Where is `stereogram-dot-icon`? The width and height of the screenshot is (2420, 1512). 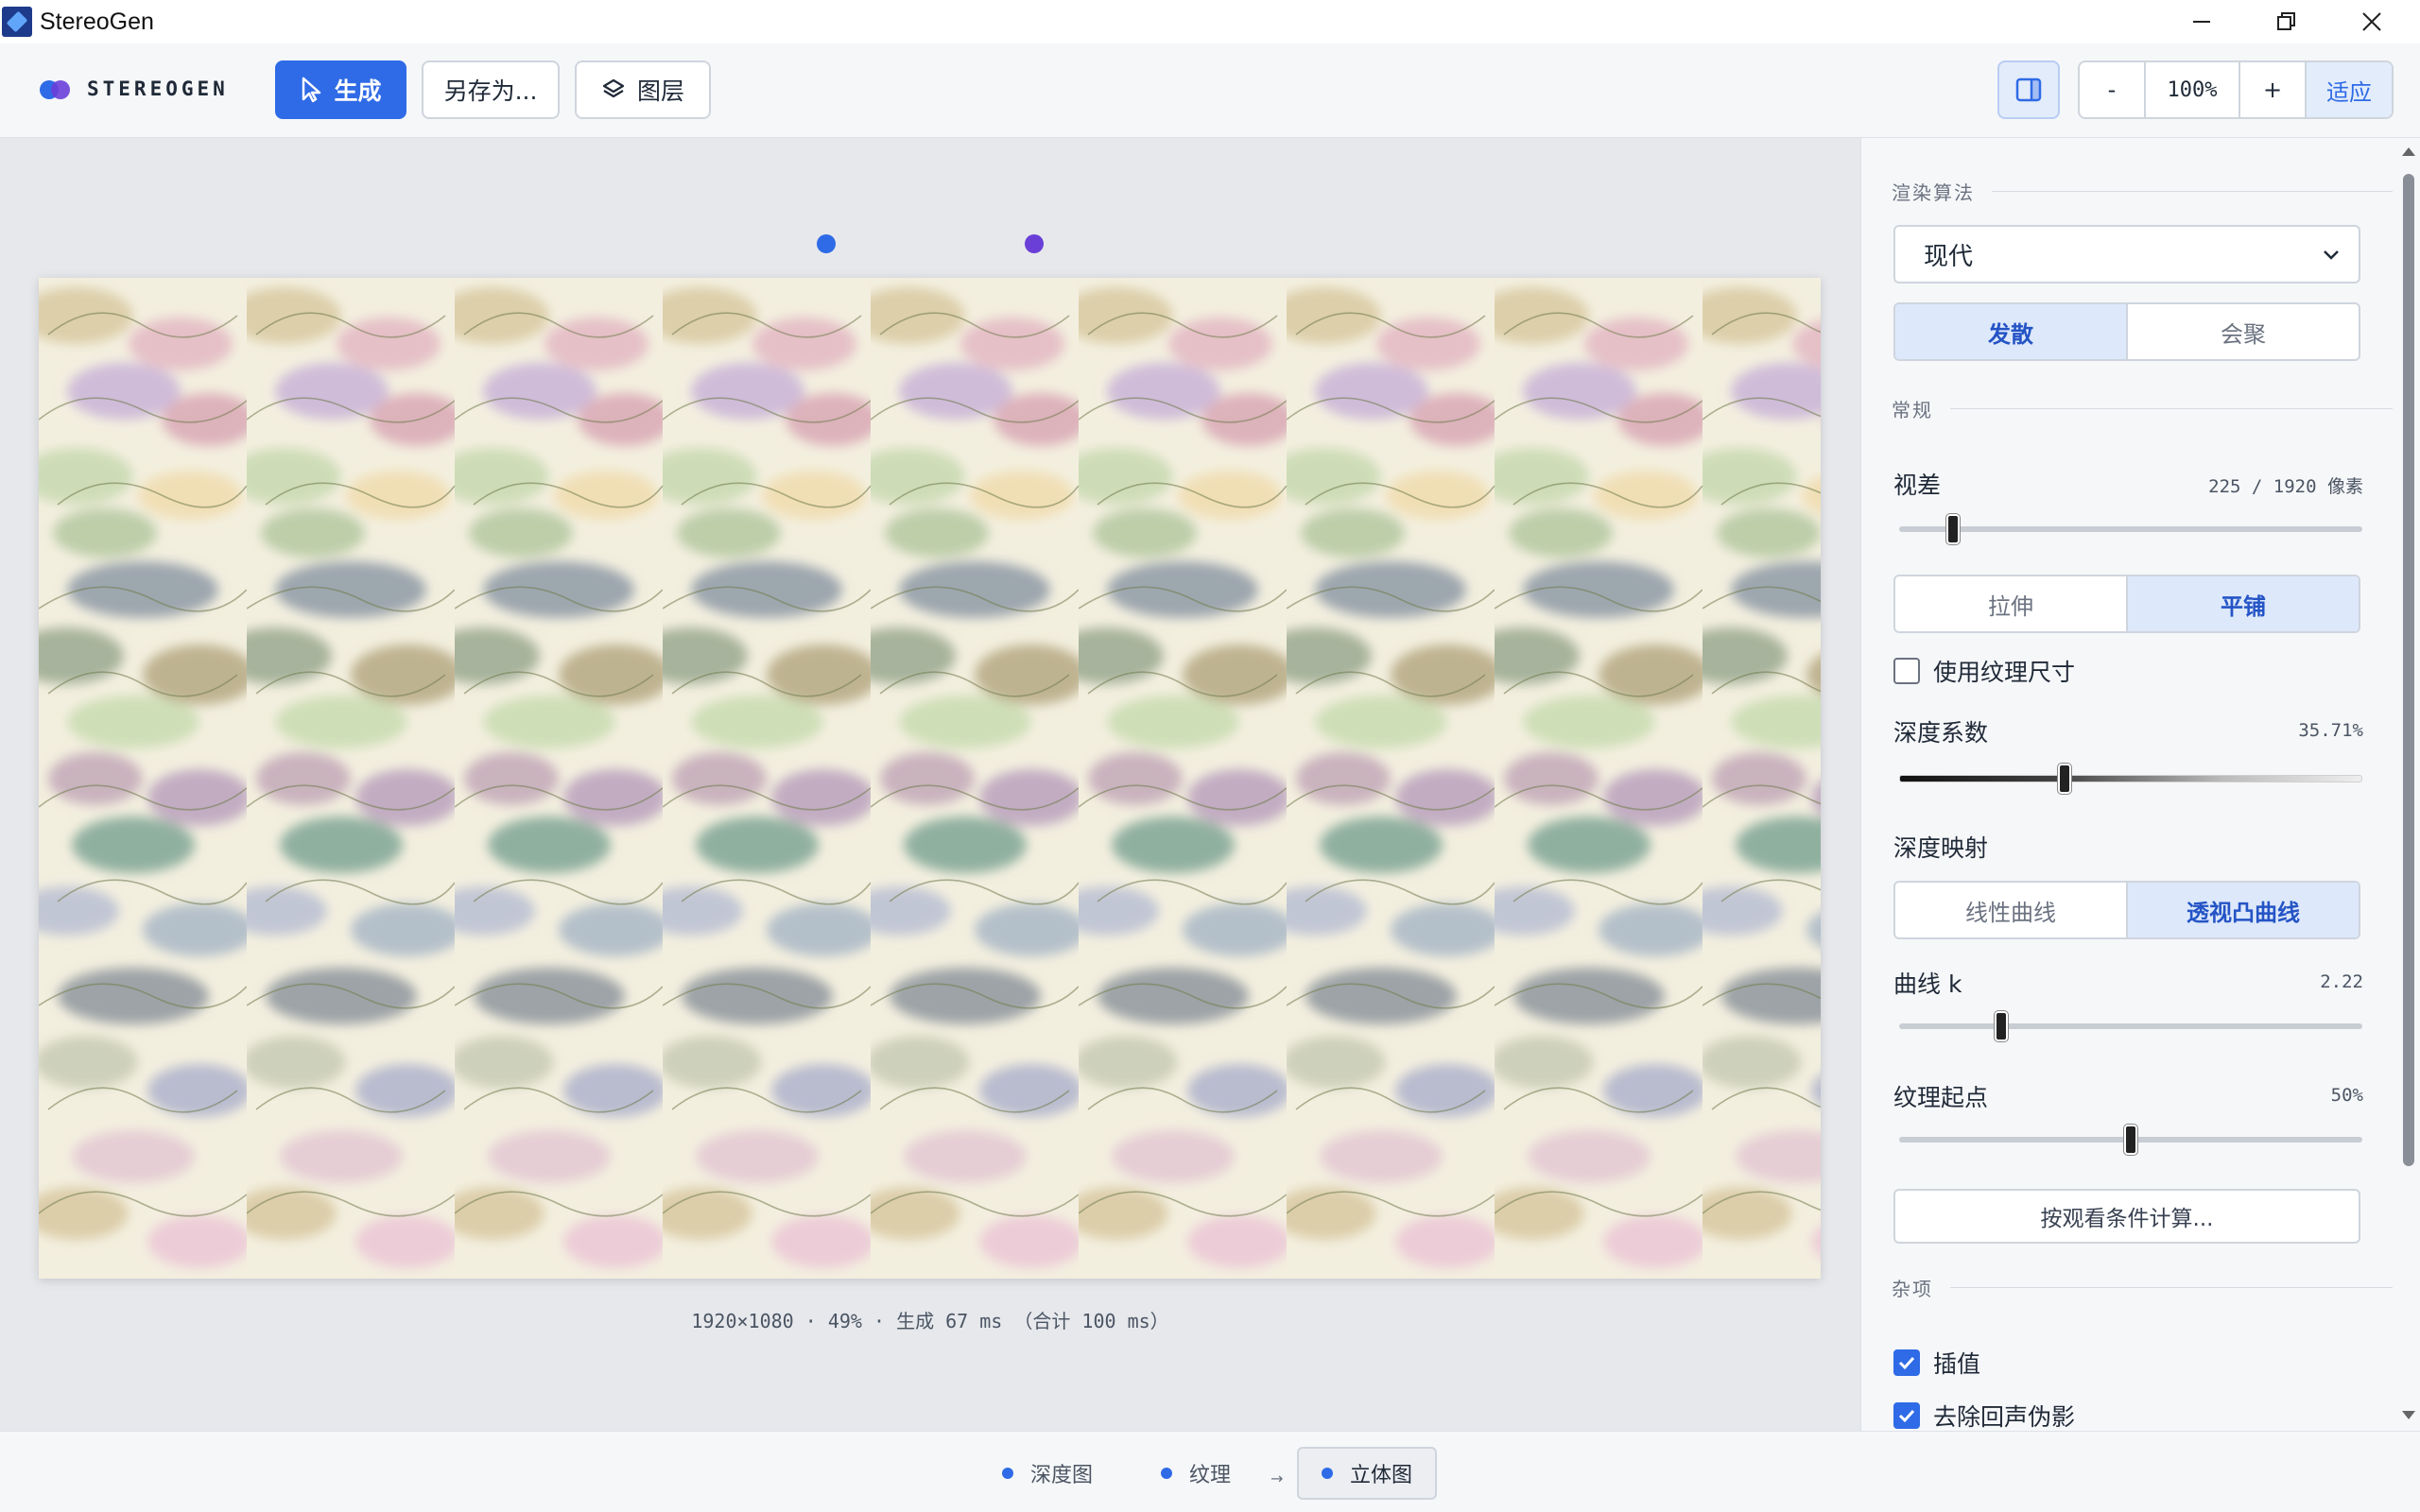
stereogram-dot-icon is located at coordinates (1327, 1473).